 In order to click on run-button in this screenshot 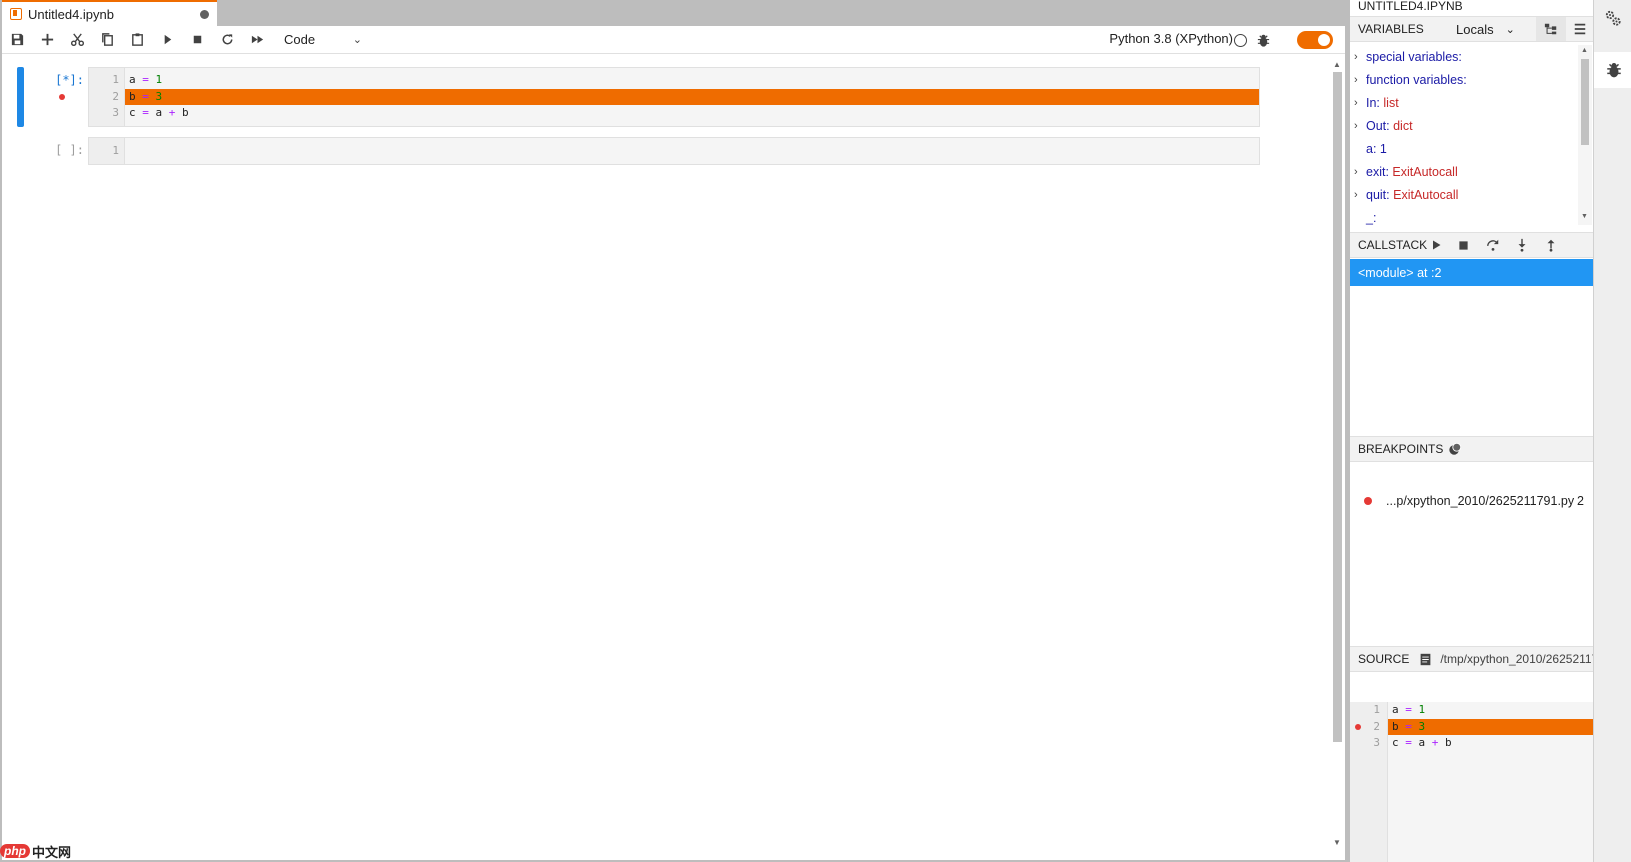, I will do `click(167, 40)`.